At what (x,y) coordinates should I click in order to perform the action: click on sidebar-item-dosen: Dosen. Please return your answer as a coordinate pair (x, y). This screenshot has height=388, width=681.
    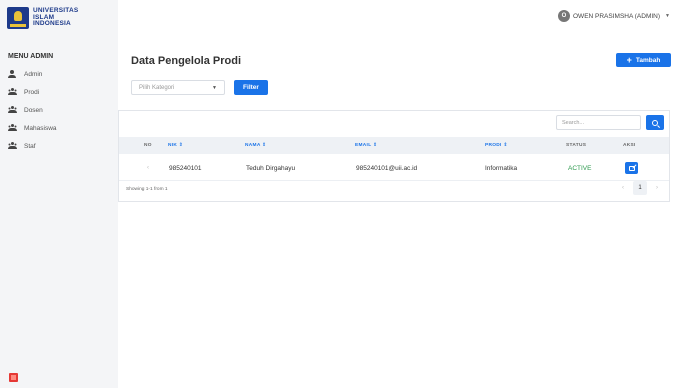
    Looking at the image, I should click on (25, 110).